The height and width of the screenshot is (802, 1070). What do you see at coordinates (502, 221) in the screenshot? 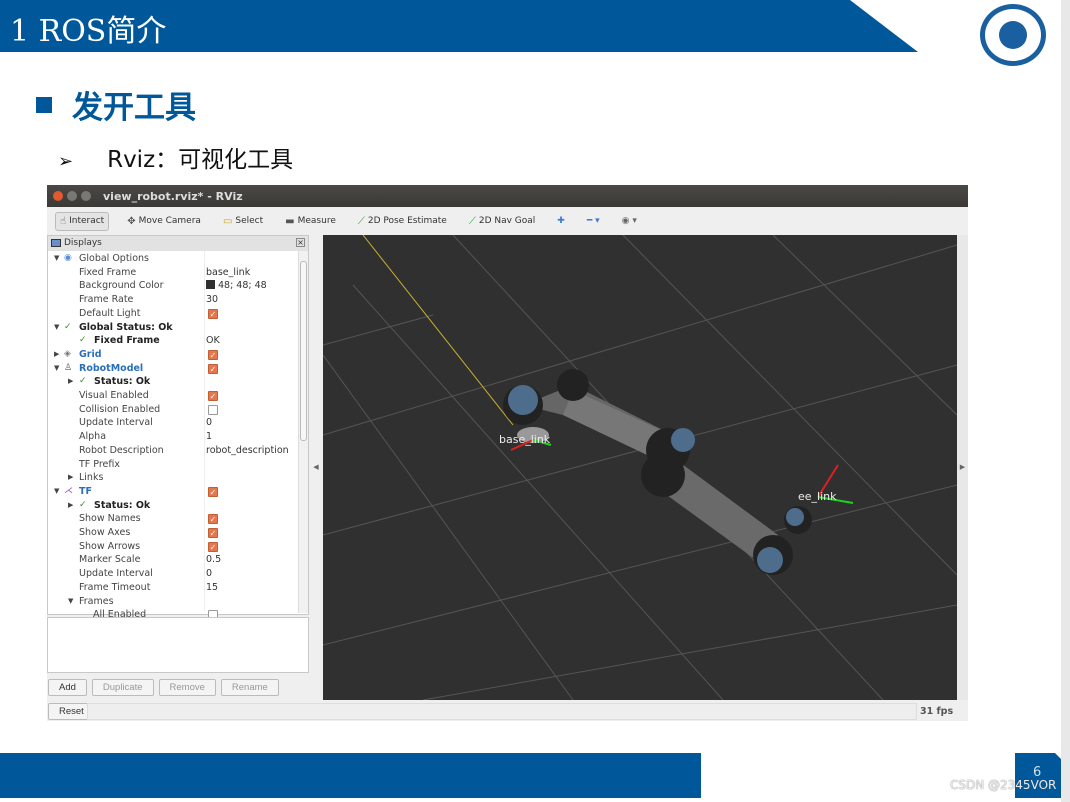
I see `tool-2d-nav-goal: ⟋ 2D Nav Goal` at bounding box center [502, 221].